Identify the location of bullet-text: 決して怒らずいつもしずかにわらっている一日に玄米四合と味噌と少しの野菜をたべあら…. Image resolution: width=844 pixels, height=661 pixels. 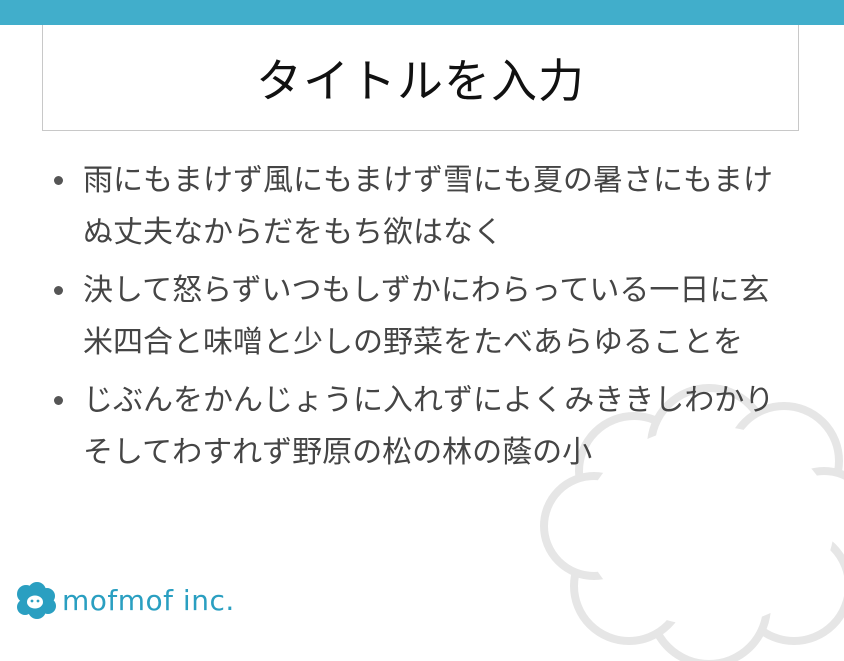
(426, 316).